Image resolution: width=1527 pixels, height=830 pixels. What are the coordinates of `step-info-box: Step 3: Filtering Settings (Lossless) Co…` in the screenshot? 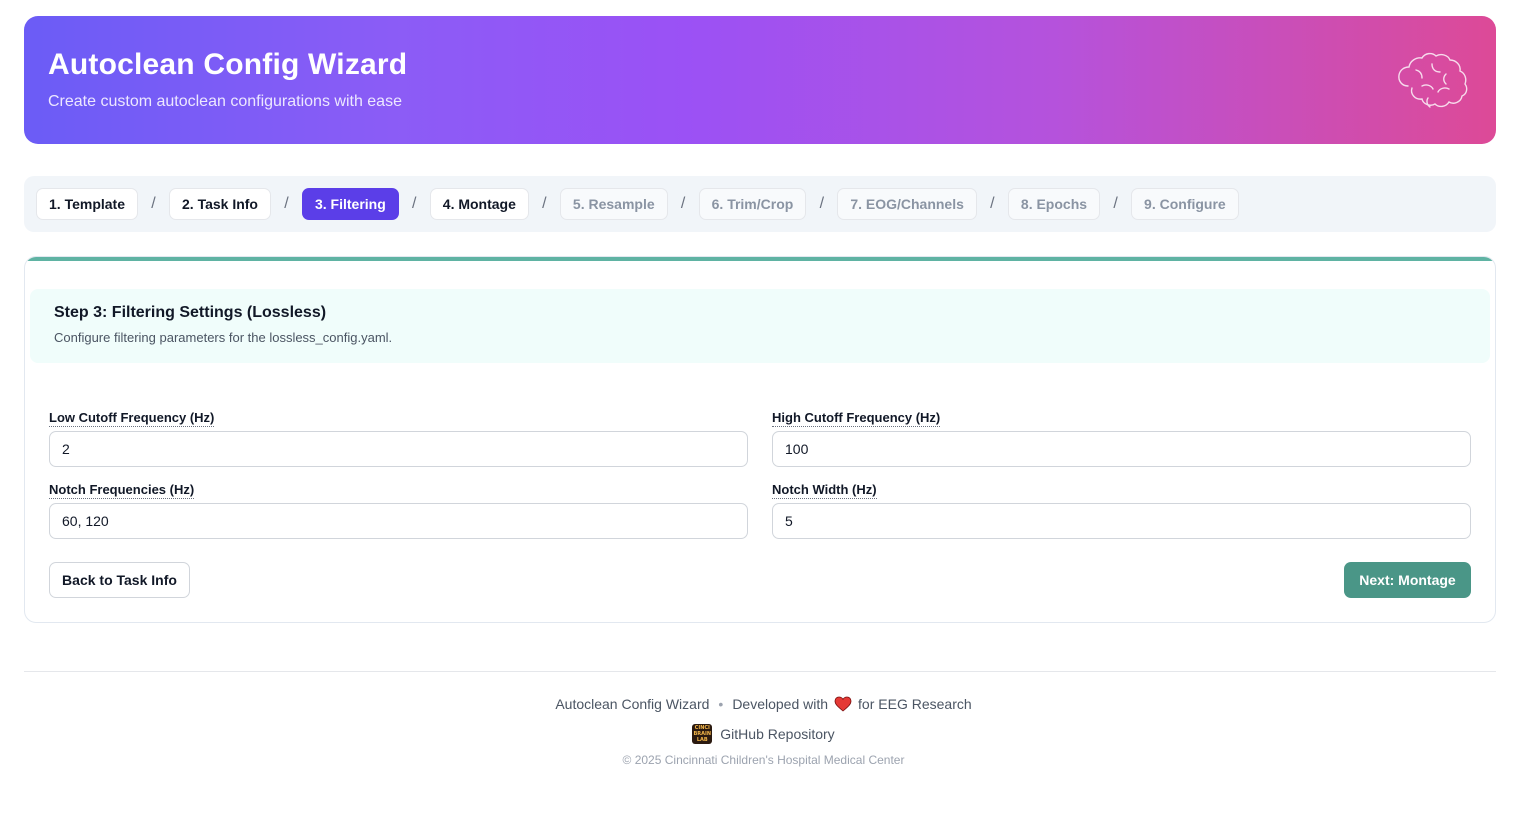 It's located at (760, 326).